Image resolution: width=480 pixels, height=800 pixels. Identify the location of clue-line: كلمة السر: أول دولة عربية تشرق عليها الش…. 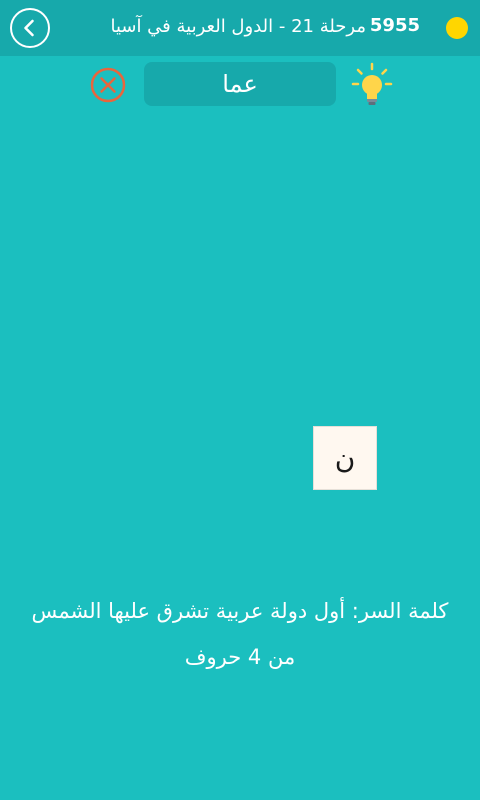
(240, 611).